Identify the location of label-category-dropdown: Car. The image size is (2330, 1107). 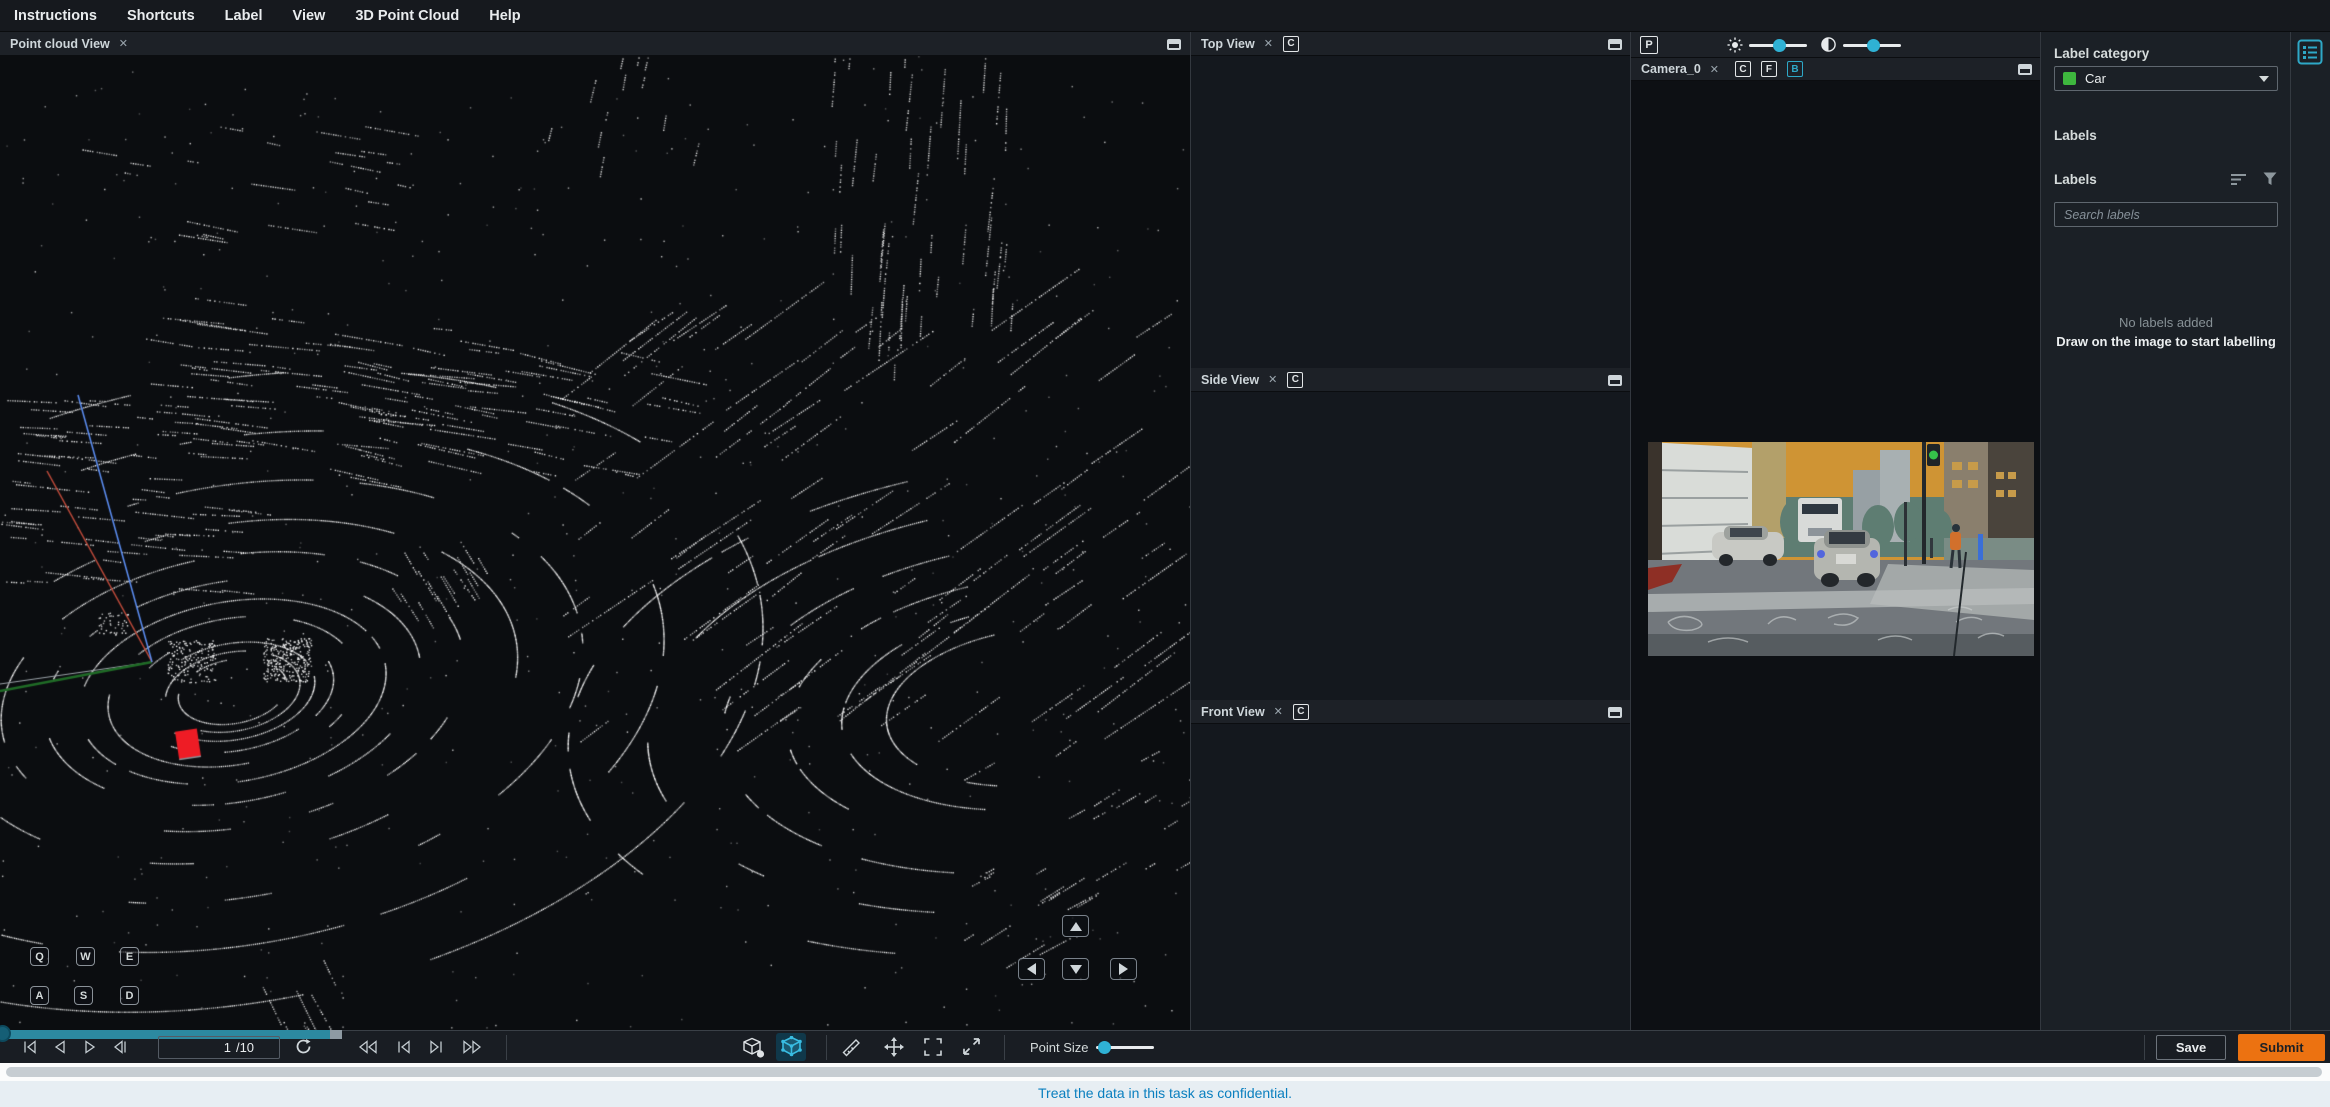
(2166, 78).